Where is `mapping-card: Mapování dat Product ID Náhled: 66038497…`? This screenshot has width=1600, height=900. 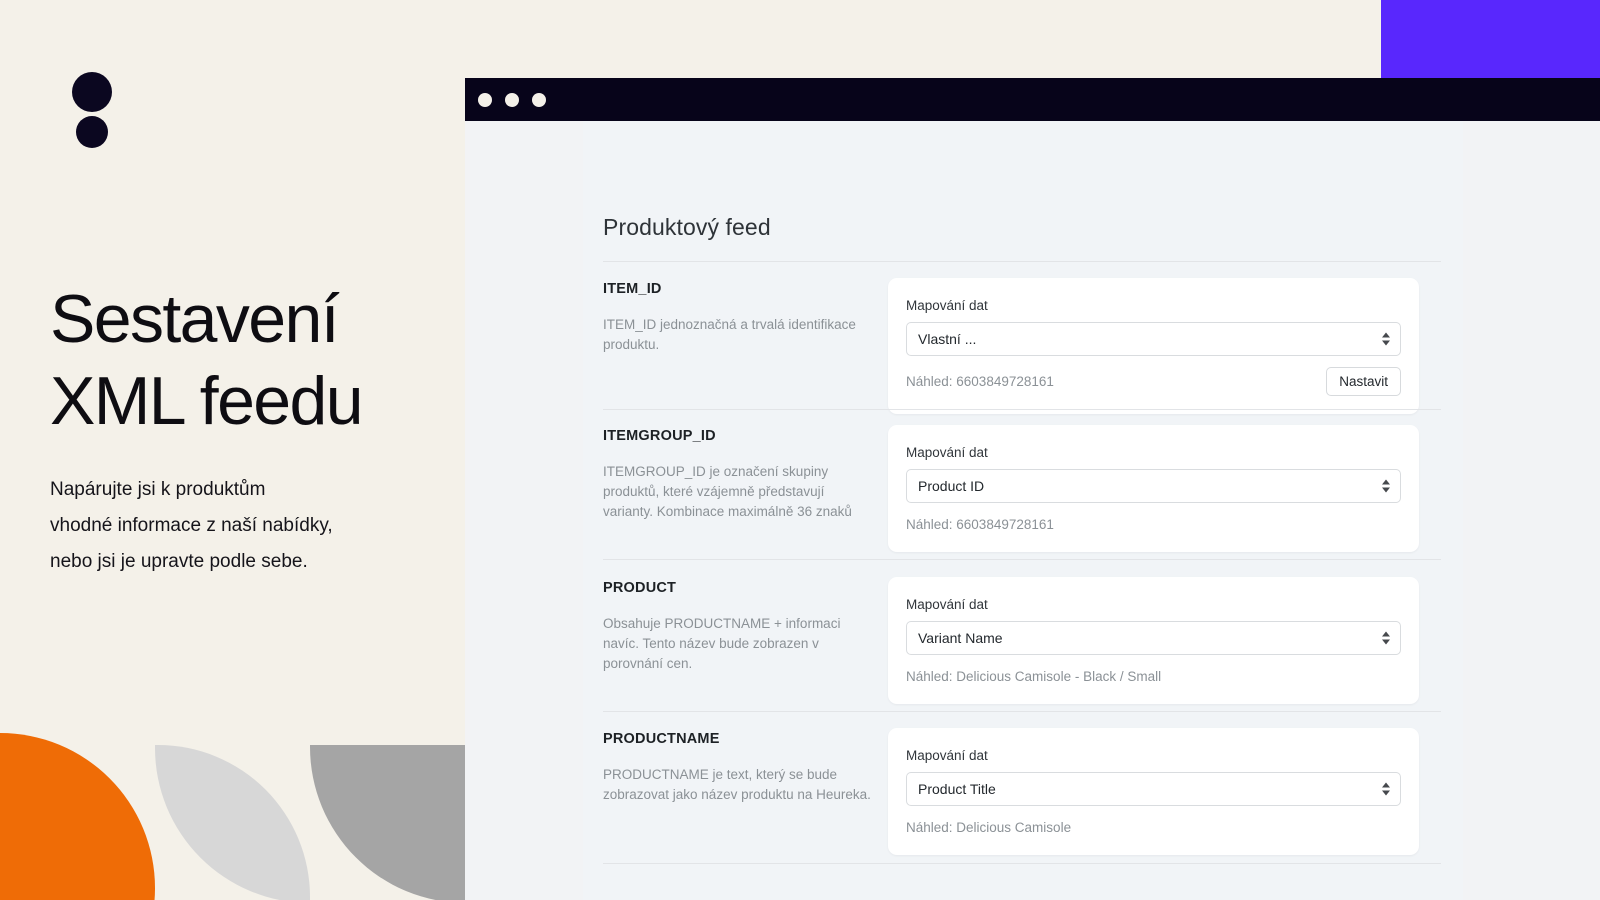 mapping-card: Mapování dat Product ID Náhled: 66038497… is located at coordinates (1153, 488).